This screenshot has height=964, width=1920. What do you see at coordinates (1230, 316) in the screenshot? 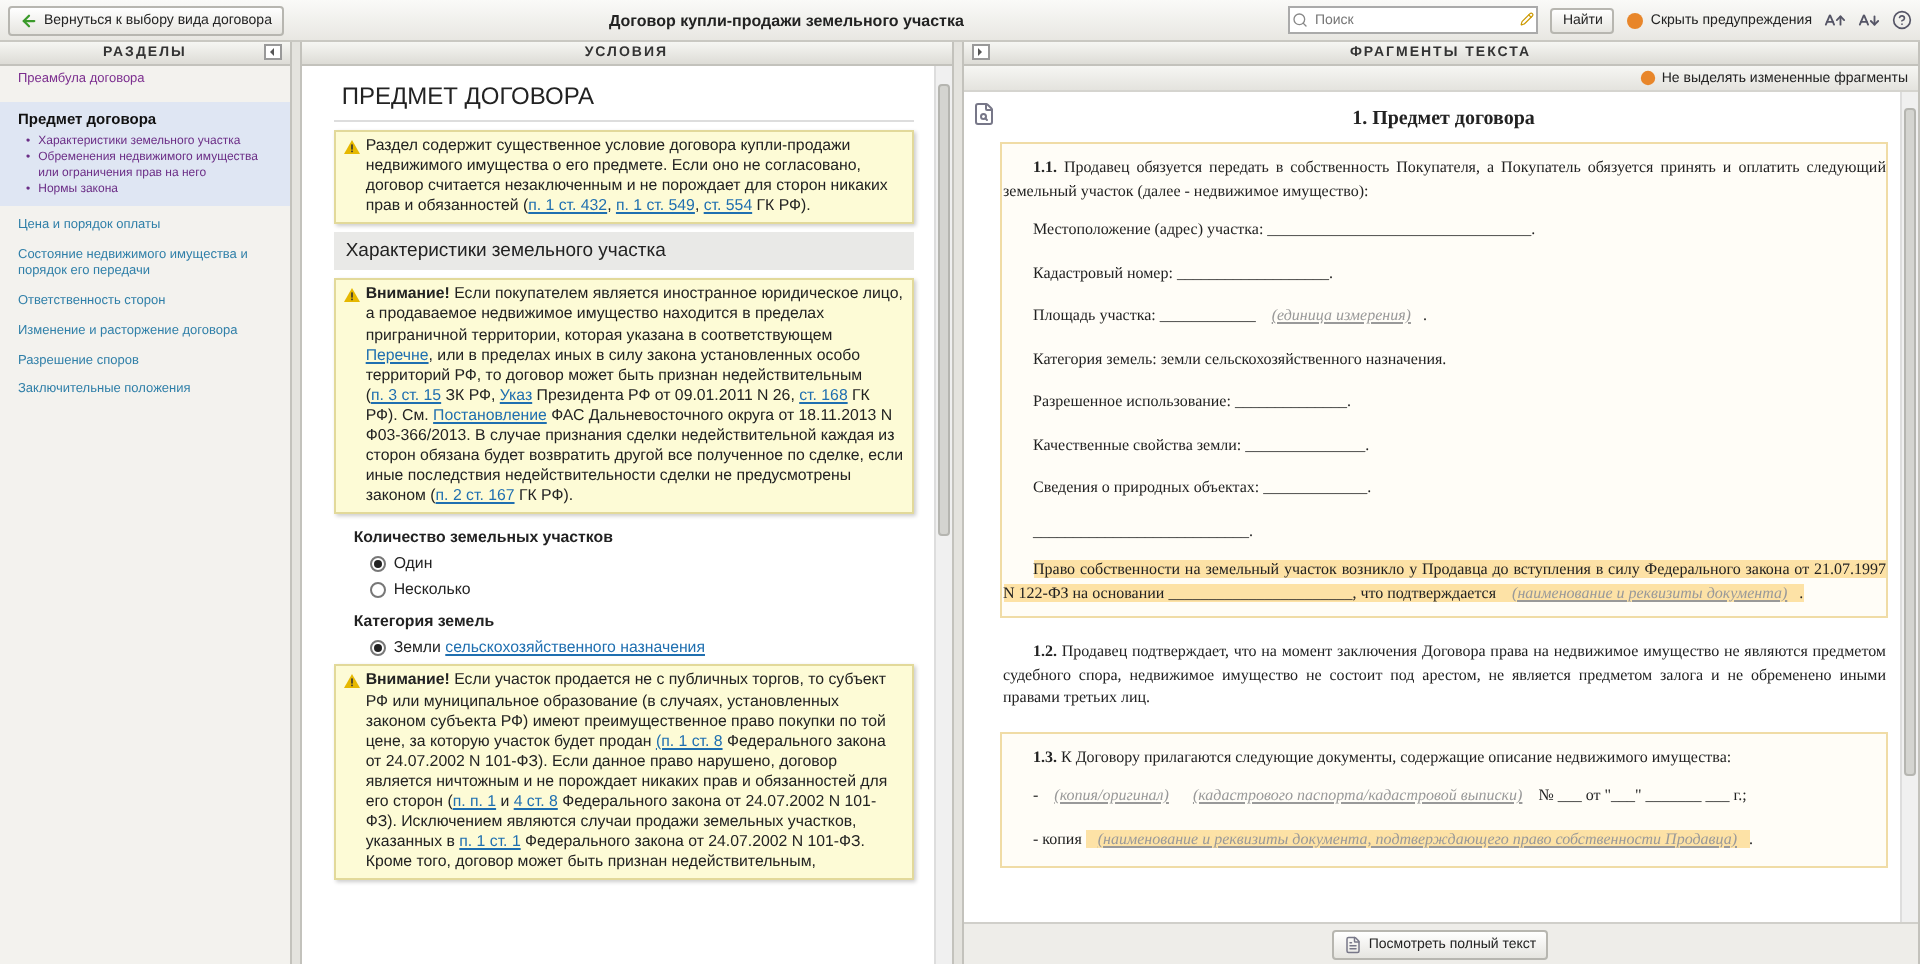
I see `document-paragraph: Площадь участка: ____________ (единица измерения) .` at bounding box center [1230, 316].